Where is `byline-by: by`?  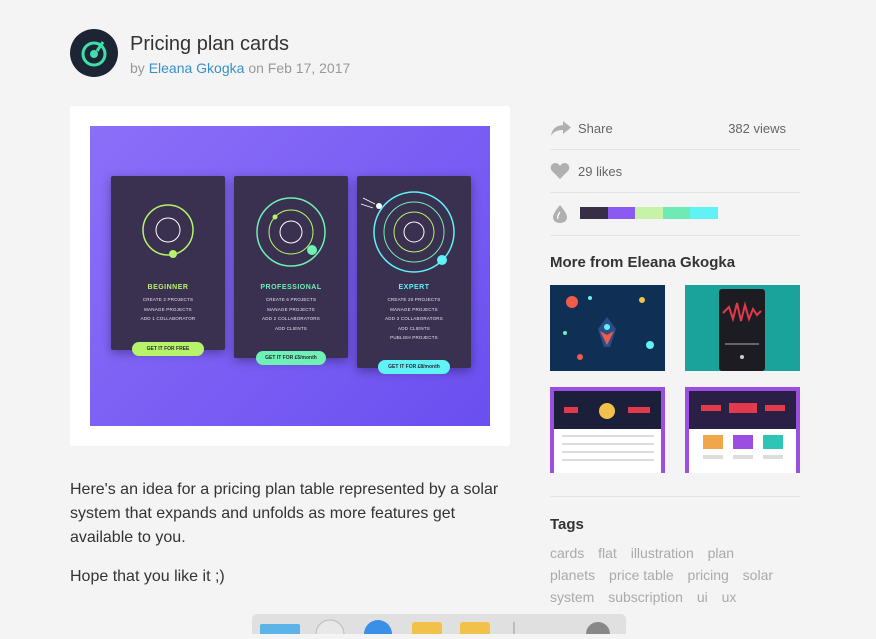 byline-by: by is located at coordinates (137, 68).